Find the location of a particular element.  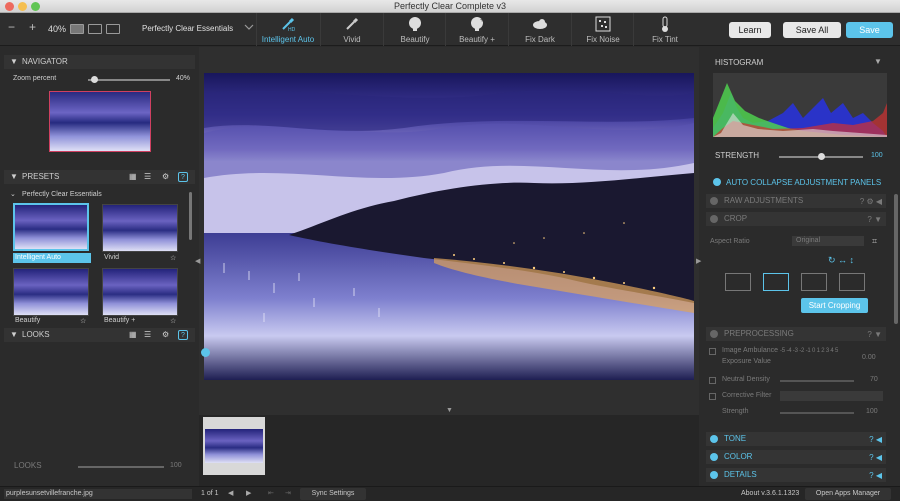

navigator-preview is located at coordinates (100, 121).